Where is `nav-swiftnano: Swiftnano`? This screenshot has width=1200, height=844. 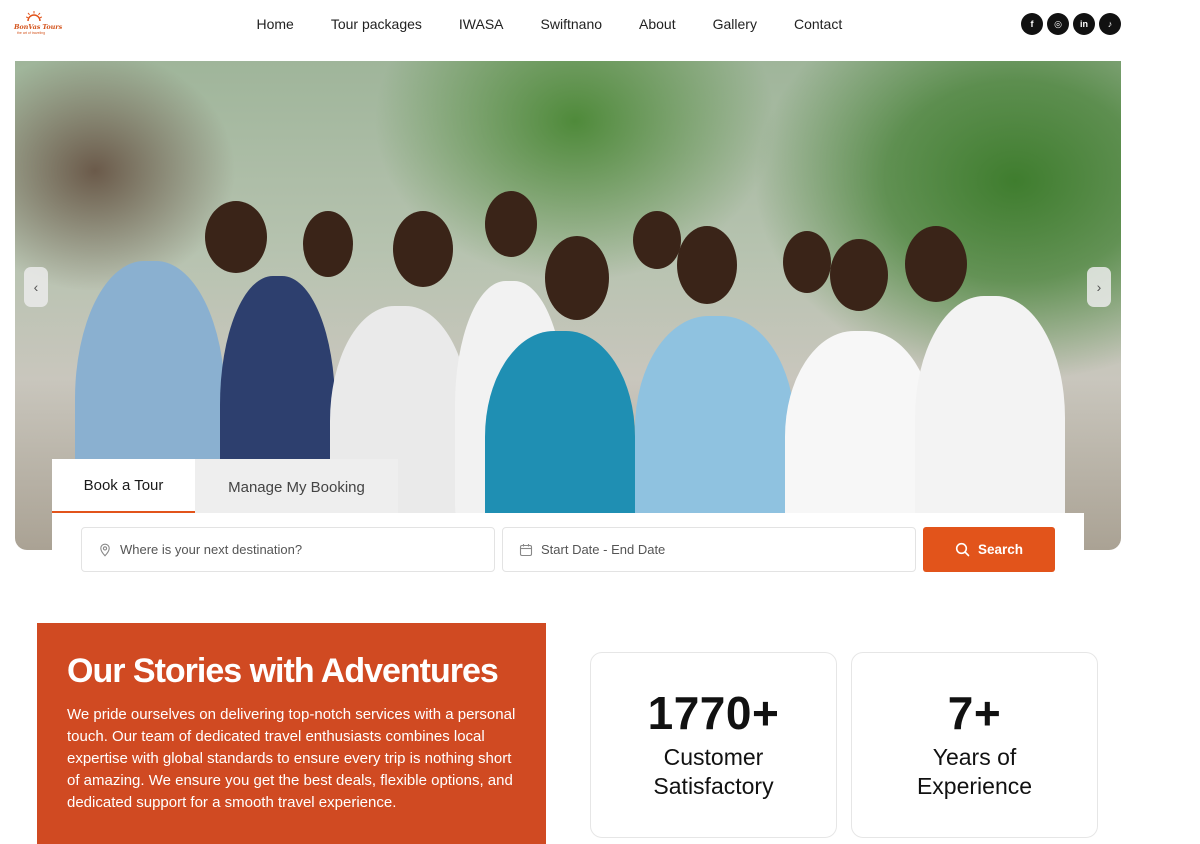
nav-swiftnano: Swiftnano is located at coordinates (571, 24).